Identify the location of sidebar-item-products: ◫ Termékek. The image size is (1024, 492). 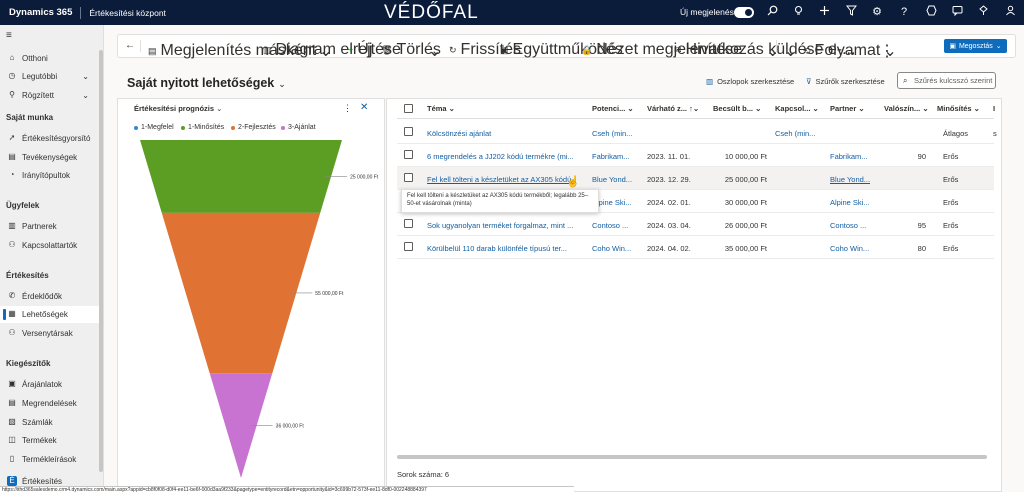
(51, 440).